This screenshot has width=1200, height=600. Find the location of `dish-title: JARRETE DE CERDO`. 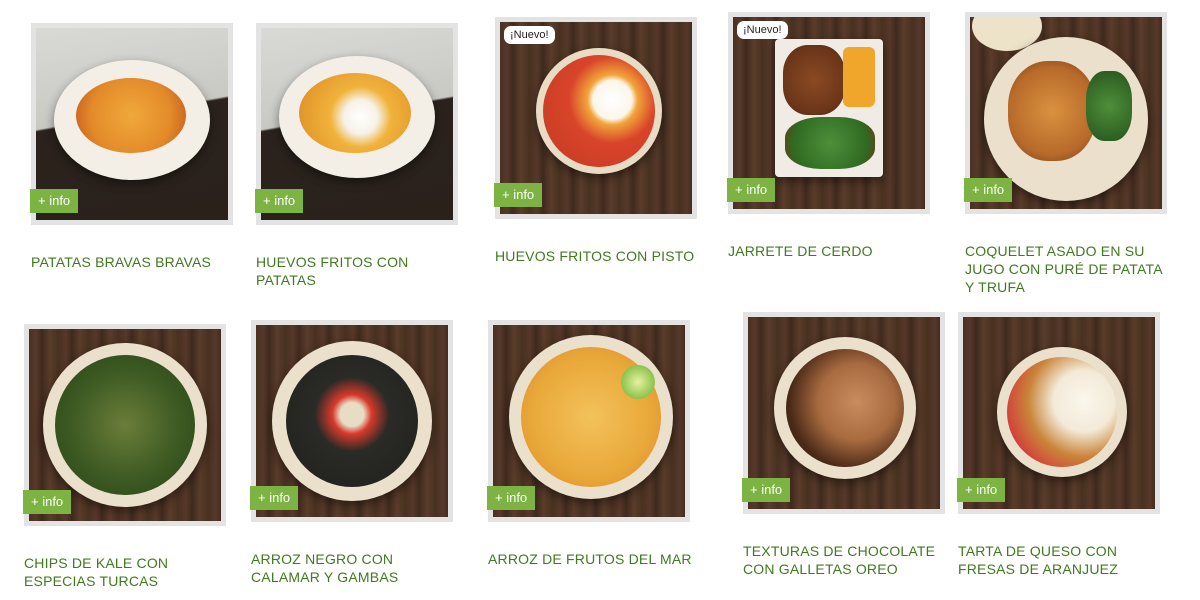

dish-title: JARRETE DE CERDO is located at coordinates (833, 251).